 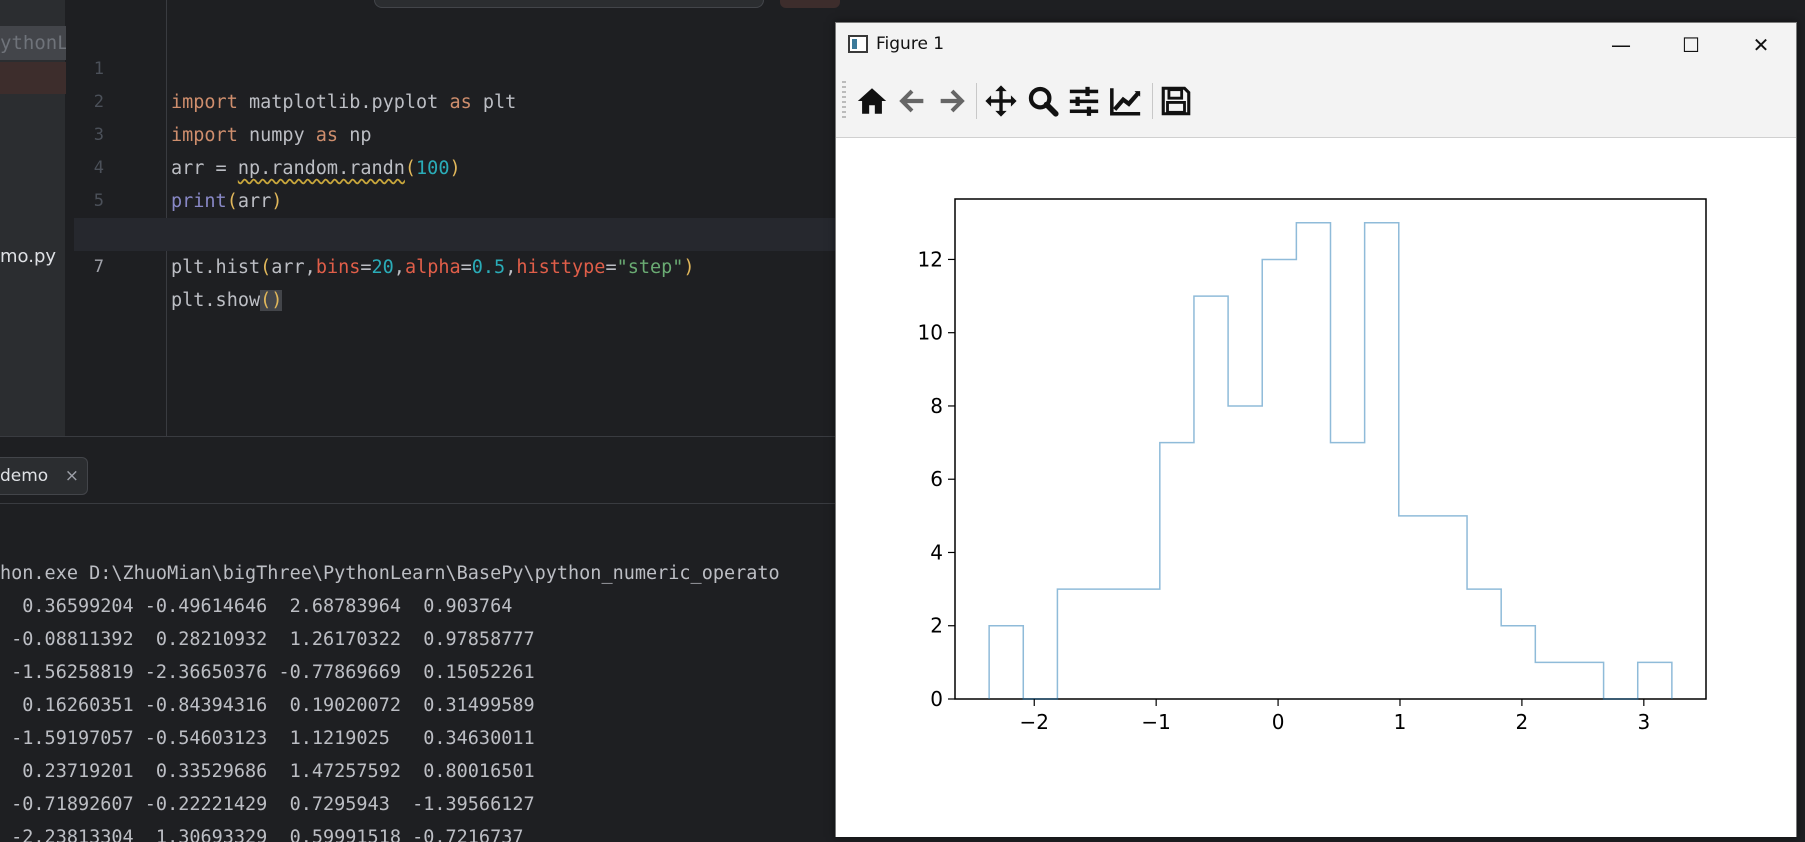 What do you see at coordinates (930, 333) in the screenshot?
I see `y-tick-label: 10` at bounding box center [930, 333].